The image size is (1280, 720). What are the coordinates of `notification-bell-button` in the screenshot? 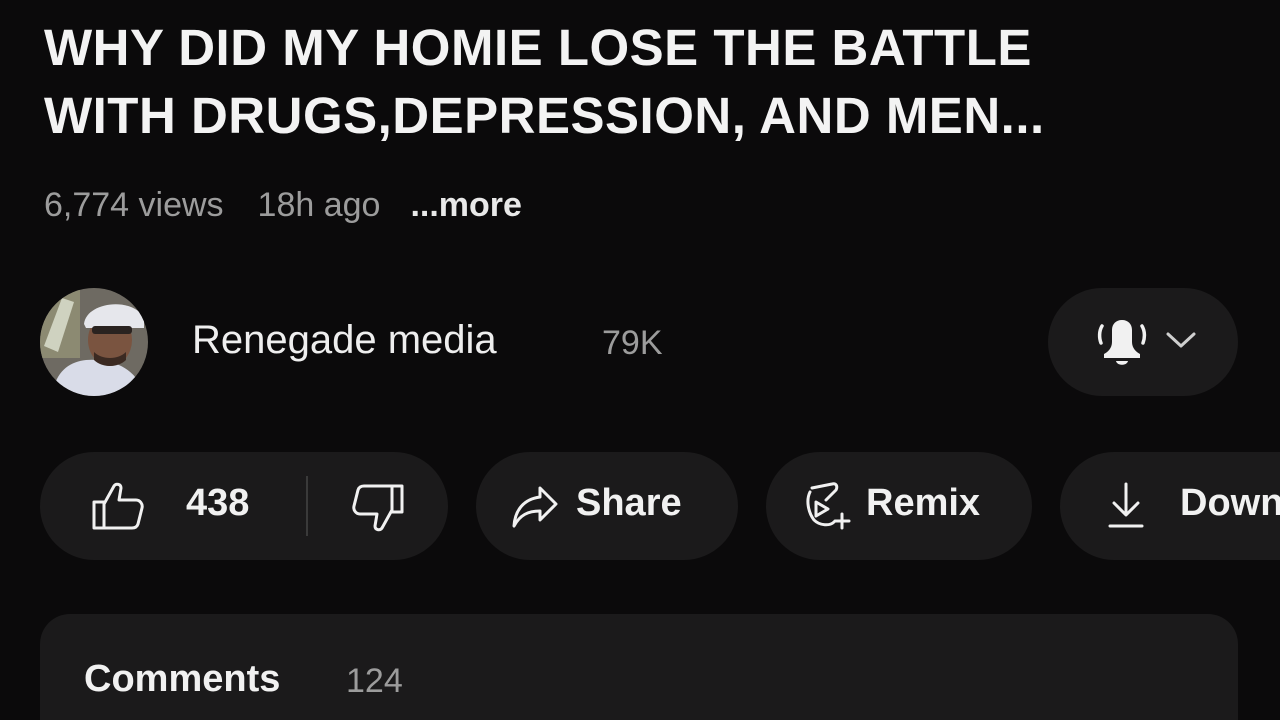 It's located at (1143, 342).